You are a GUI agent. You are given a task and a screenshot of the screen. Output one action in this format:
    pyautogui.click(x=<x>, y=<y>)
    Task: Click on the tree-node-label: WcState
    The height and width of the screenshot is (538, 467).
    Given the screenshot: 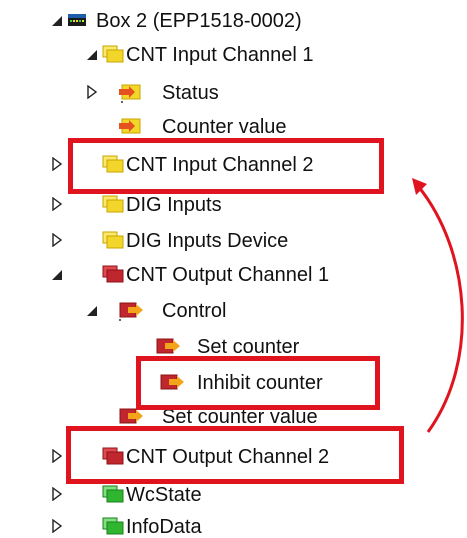 What is the action you would take?
    pyautogui.click(x=164, y=495)
    